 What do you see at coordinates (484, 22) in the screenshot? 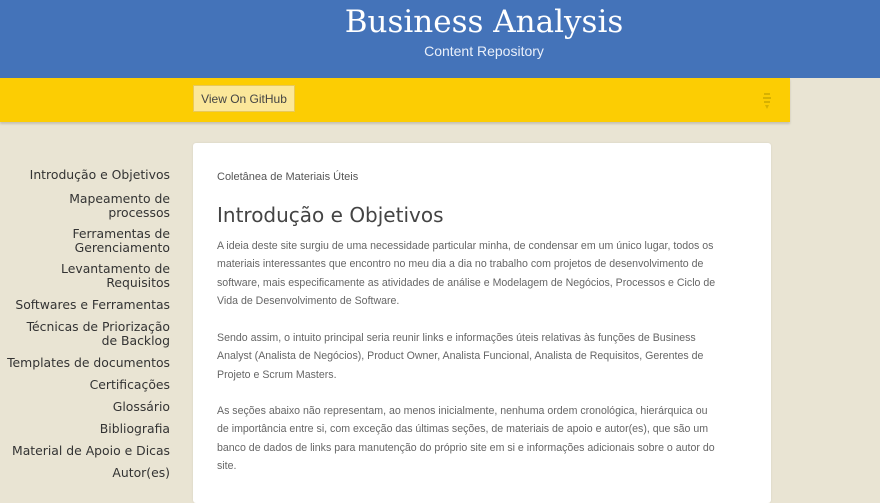
I see `site-title: Business Analysis` at bounding box center [484, 22].